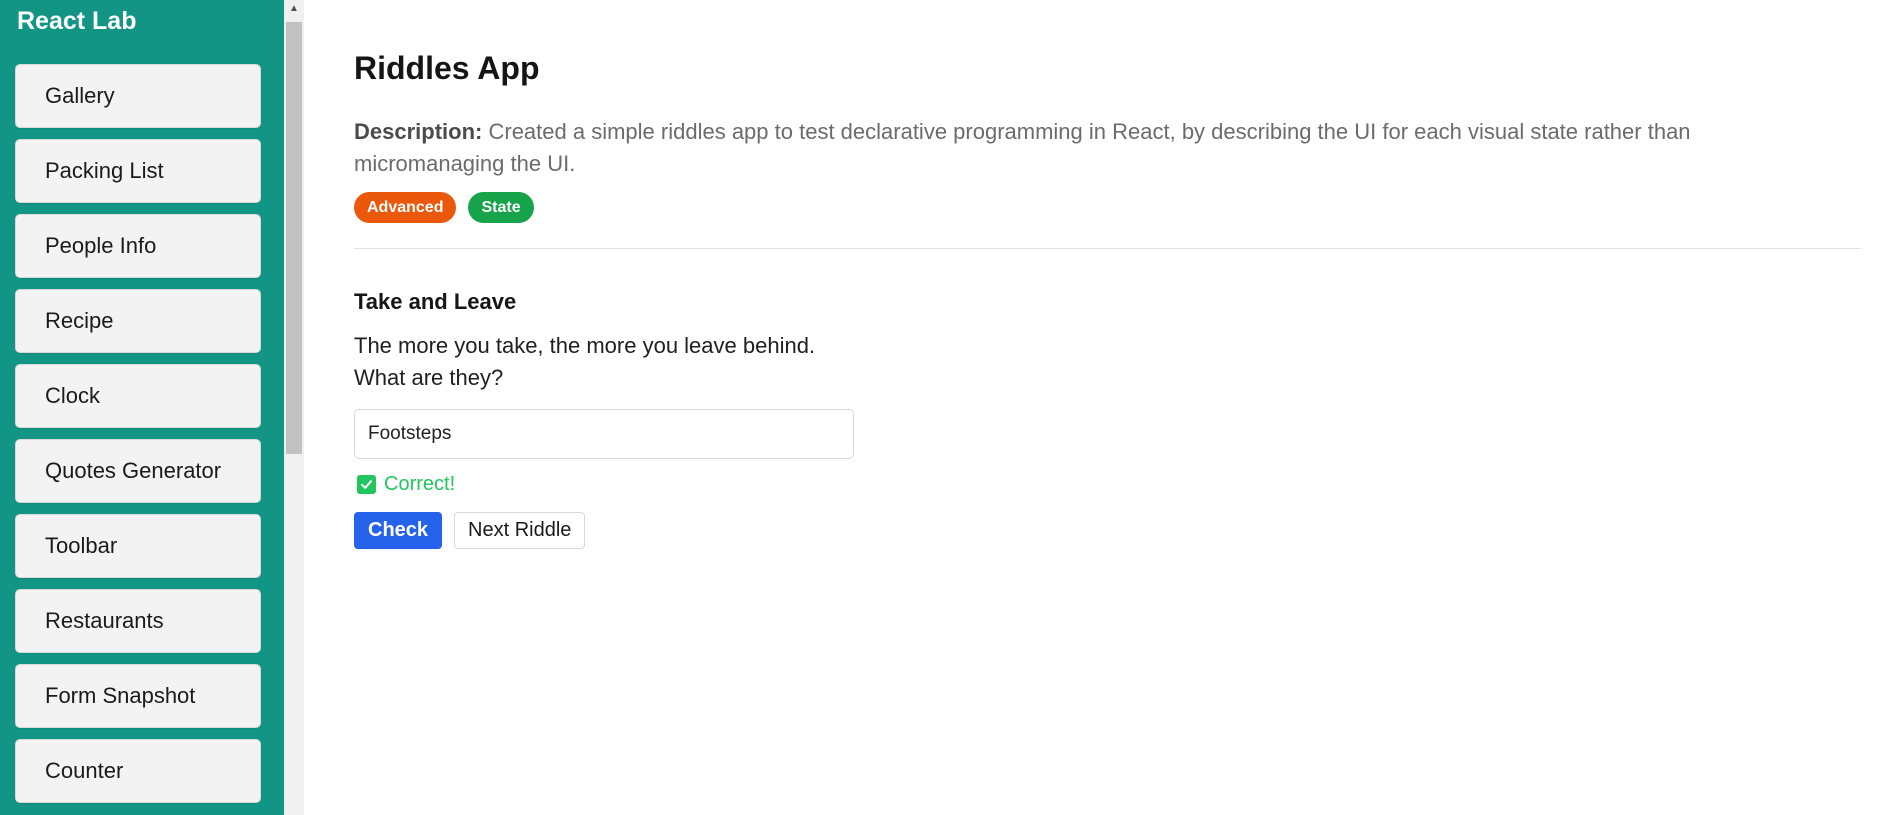  I want to click on sidebar-item-people-info: People Info, so click(138, 246).